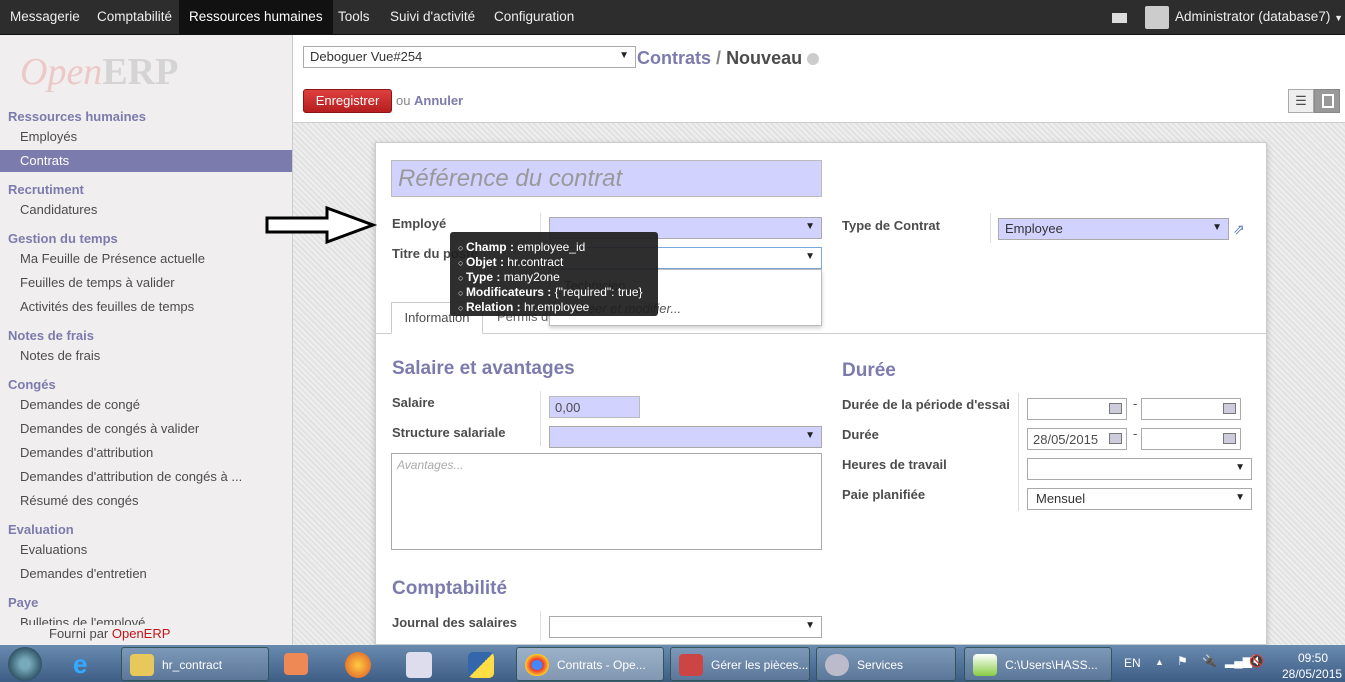 This screenshot has height=682, width=1345. Describe the element at coordinates (606, 178) in the screenshot. I see `contract-reference-input: Référence du contrat` at that location.